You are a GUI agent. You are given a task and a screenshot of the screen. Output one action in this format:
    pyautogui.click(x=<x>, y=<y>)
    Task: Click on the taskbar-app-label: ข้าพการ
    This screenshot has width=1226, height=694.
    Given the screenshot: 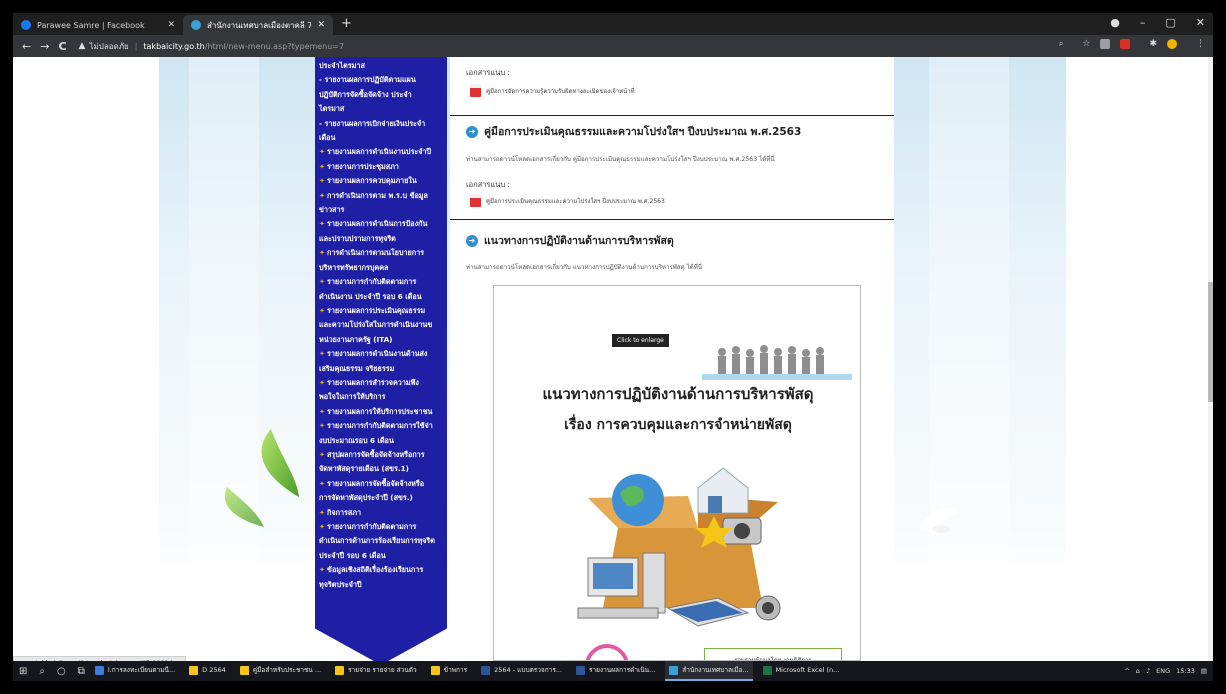 What is the action you would take?
    pyautogui.click(x=455, y=670)
    